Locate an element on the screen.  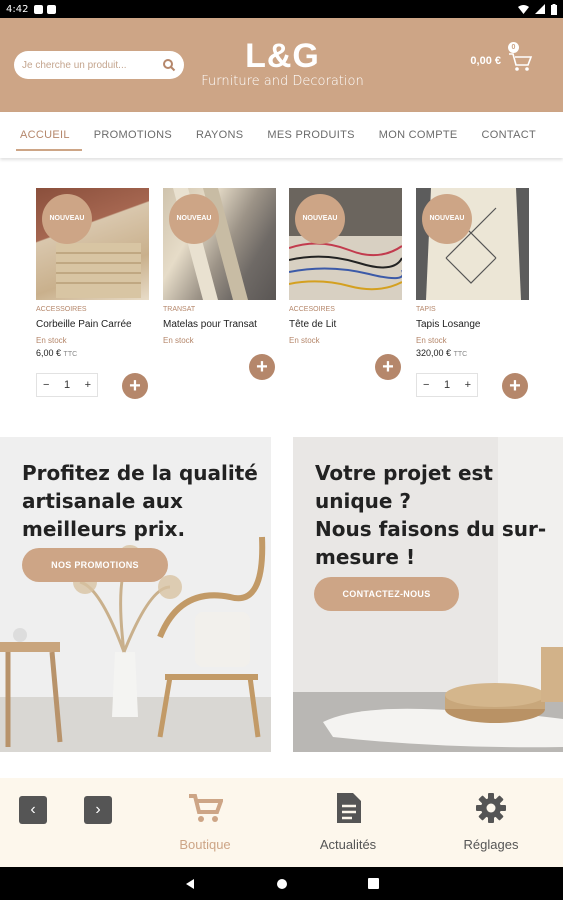
banner-line: mesure ! is located at coordinates (365, 557).